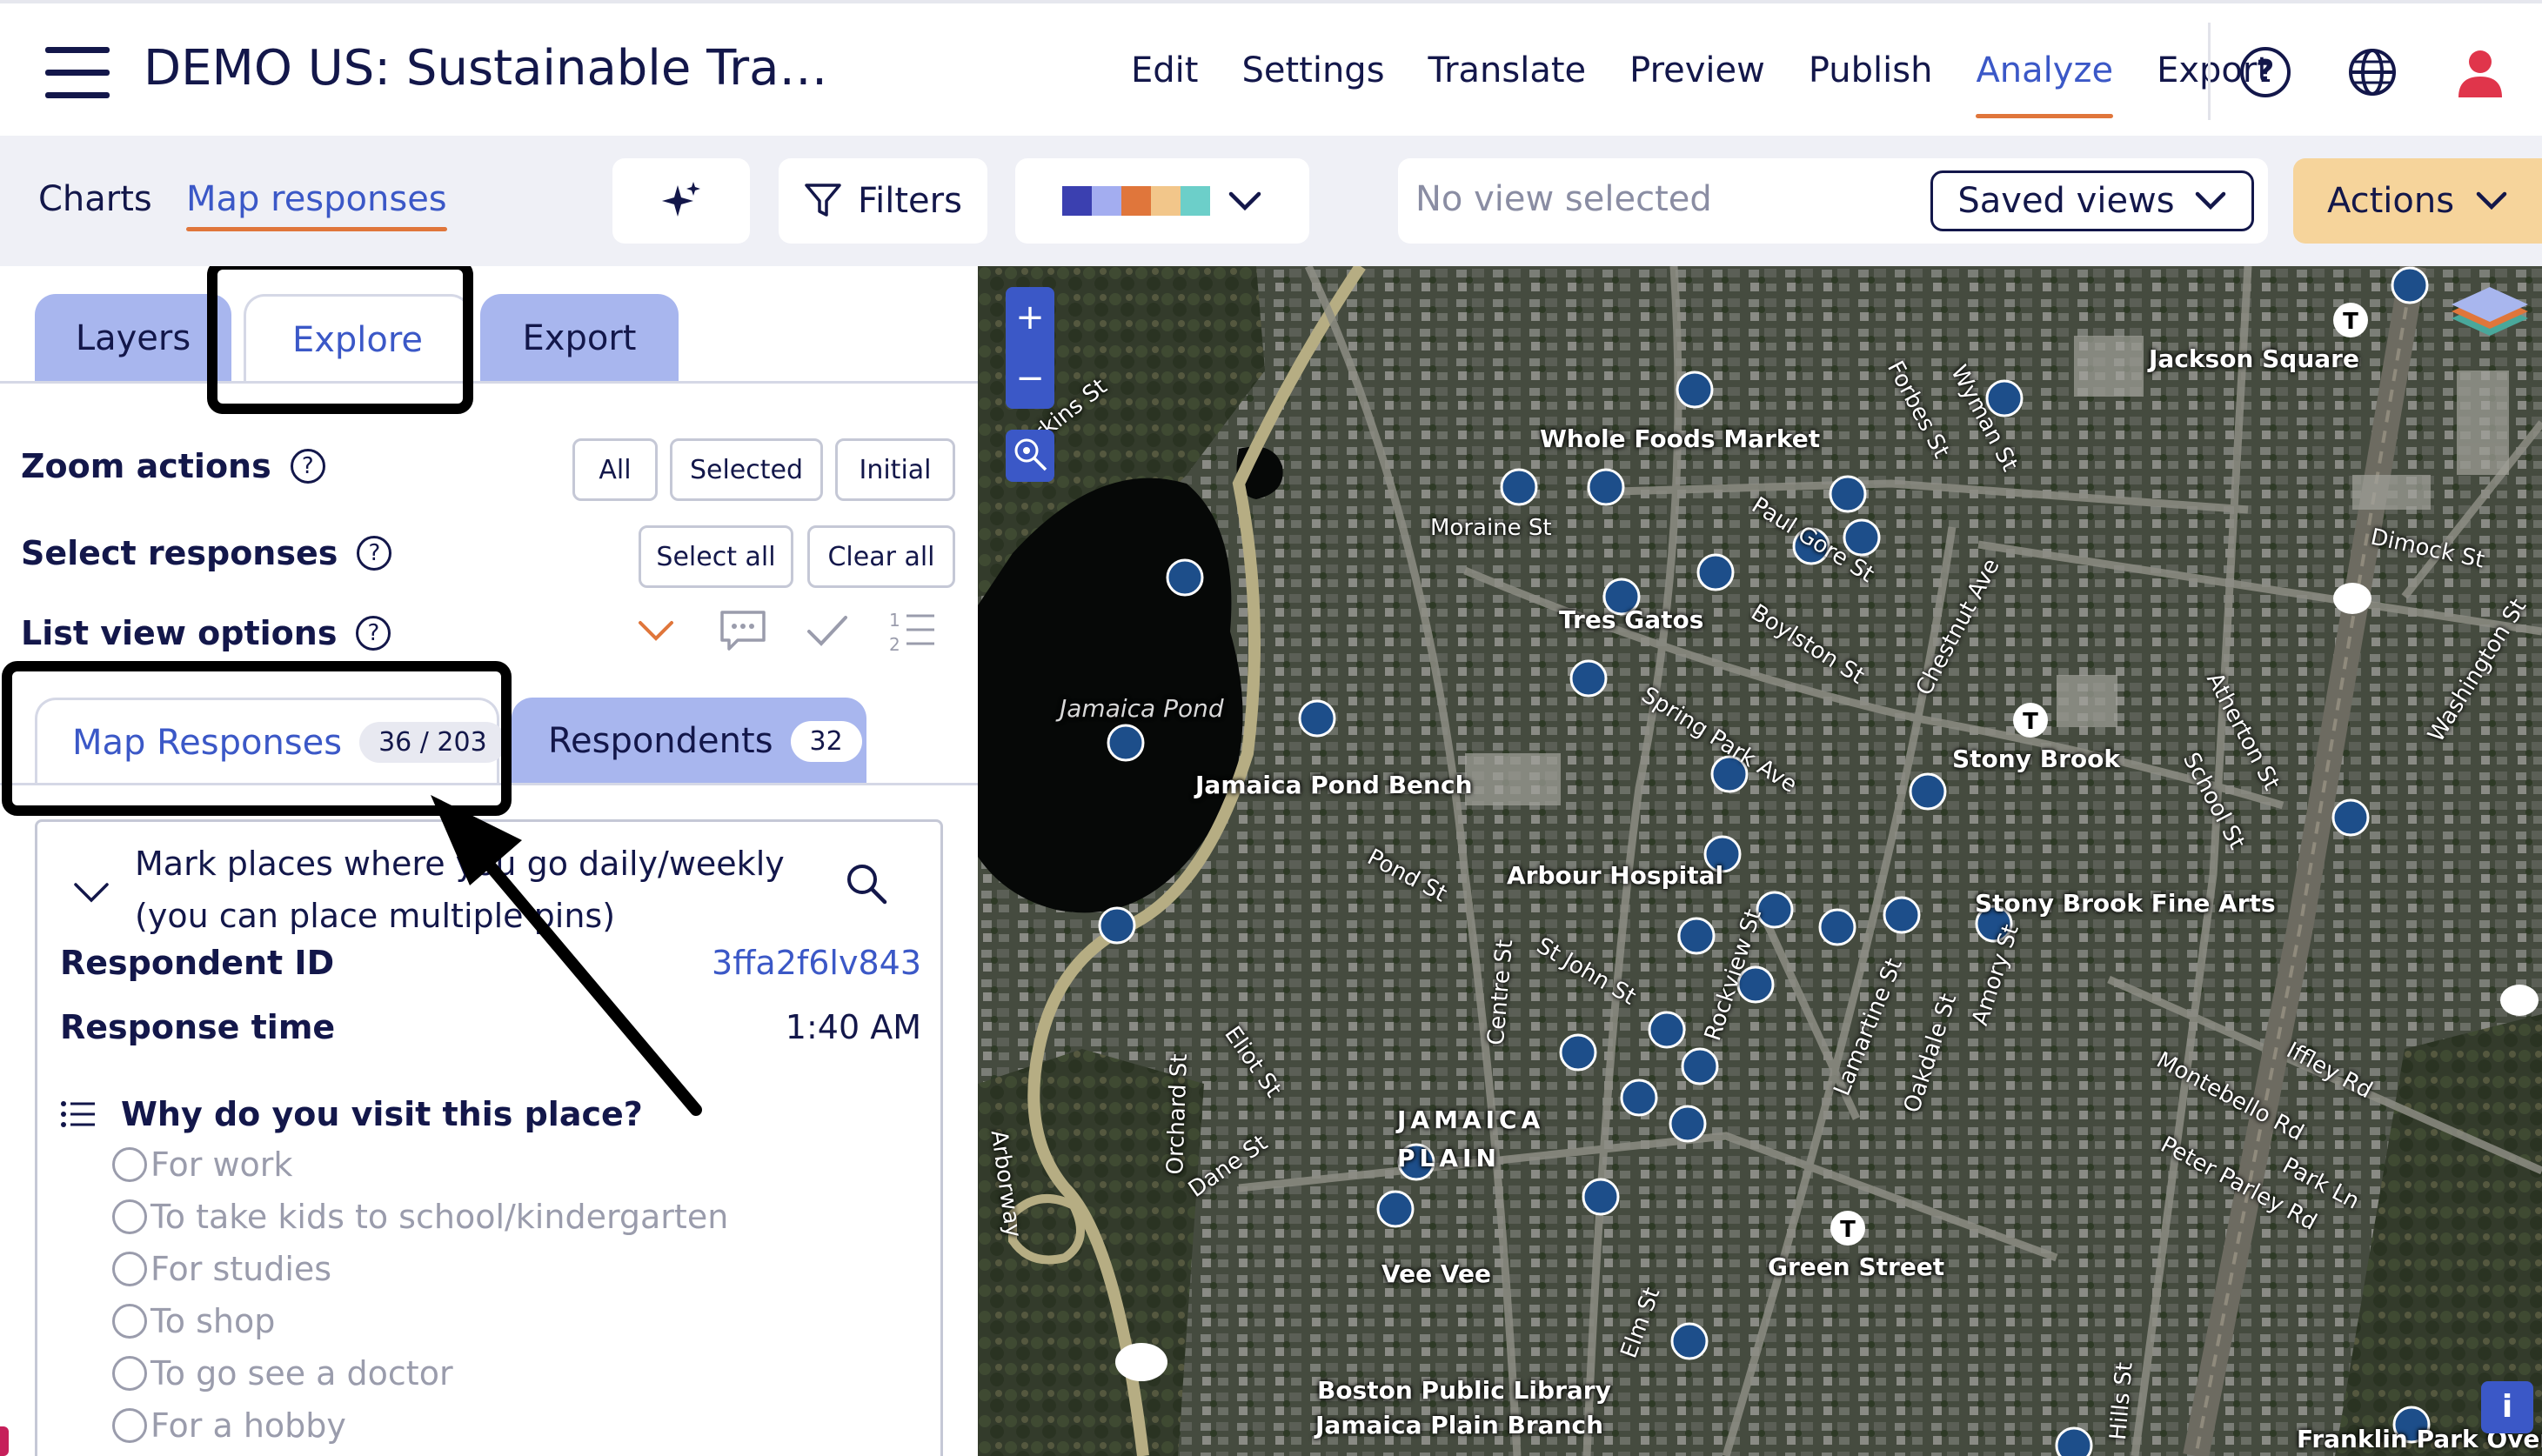 The height and width of the screenshot is (1456, 2542). I want to click on response-time-value: 1:40 AM, so click(853, 1027).